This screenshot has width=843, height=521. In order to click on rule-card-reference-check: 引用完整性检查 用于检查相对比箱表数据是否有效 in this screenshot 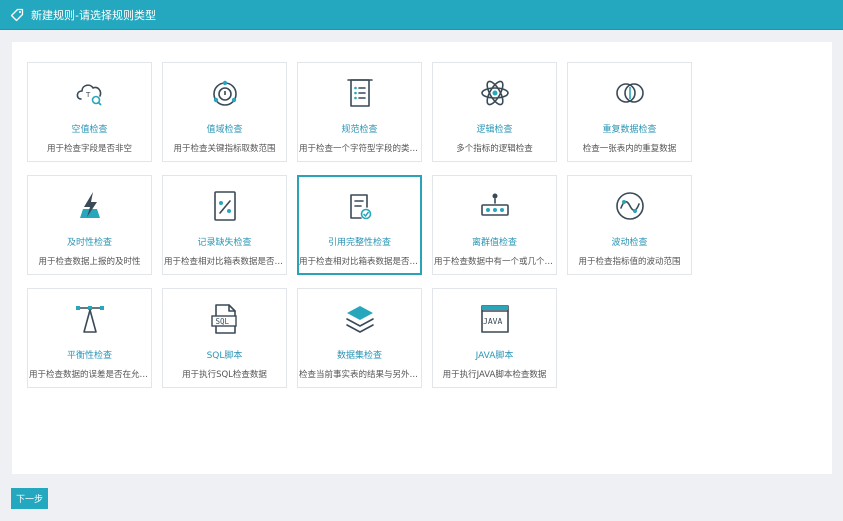, I will do `click(359, 225)`.